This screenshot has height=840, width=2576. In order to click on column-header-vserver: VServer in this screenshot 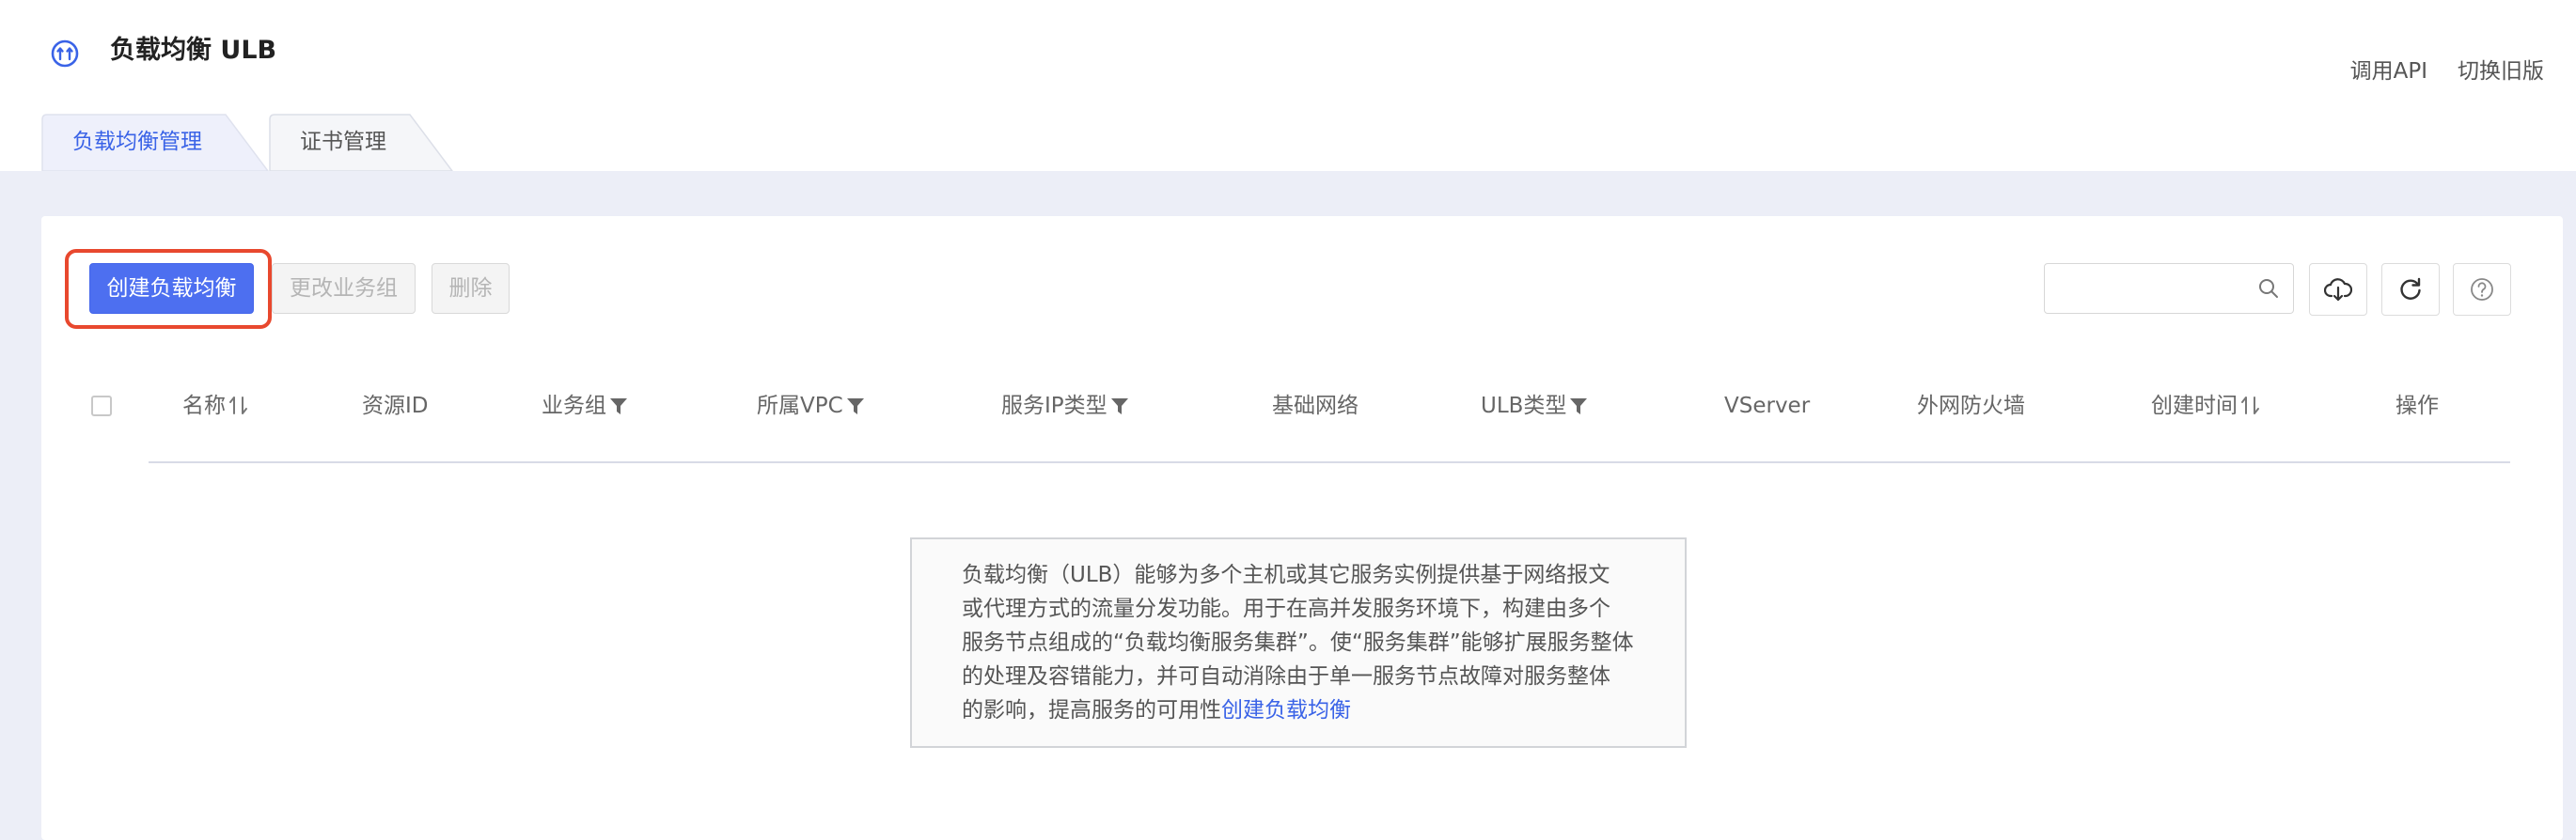, I will do `click(1767, 406)`.